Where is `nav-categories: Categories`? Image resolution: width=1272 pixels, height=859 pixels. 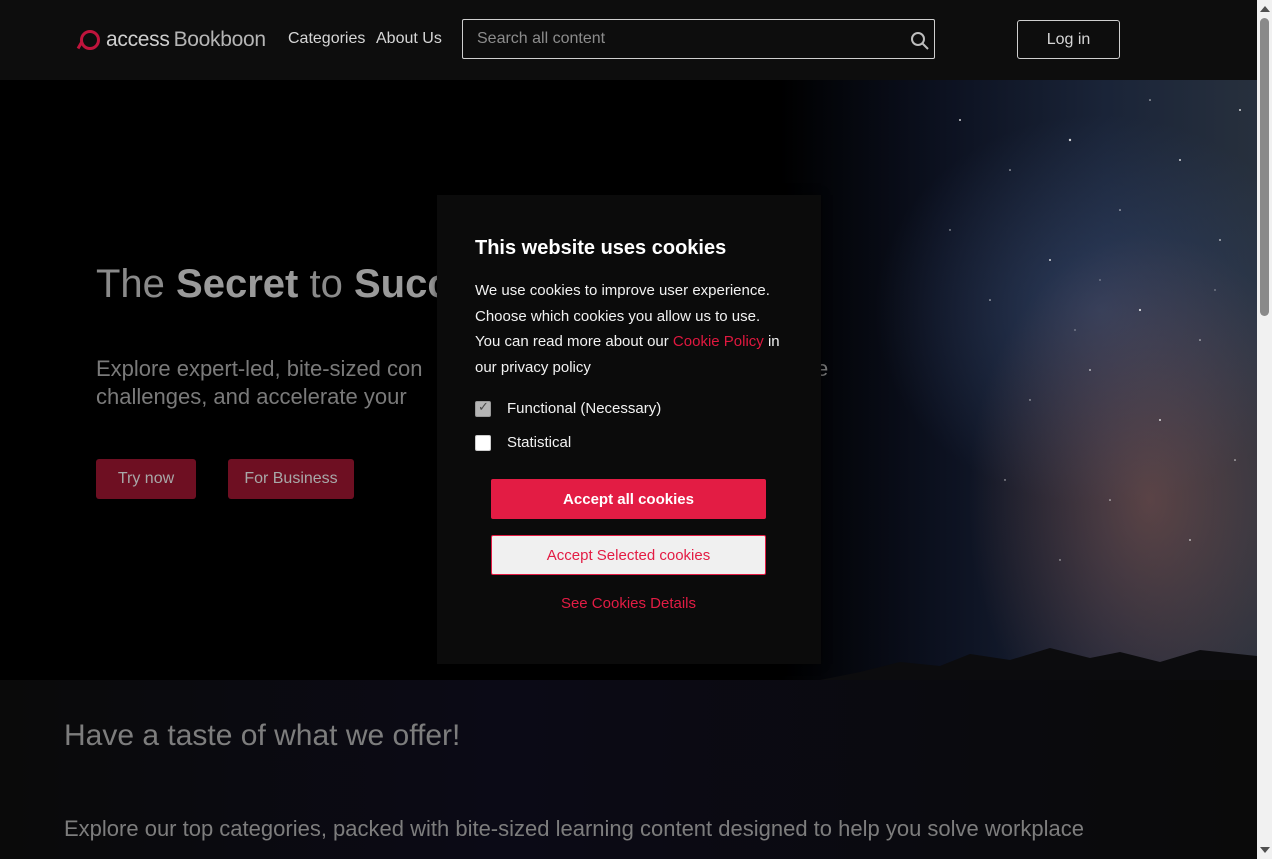
nav-categories: Categories is located at coordinates (326, 39).